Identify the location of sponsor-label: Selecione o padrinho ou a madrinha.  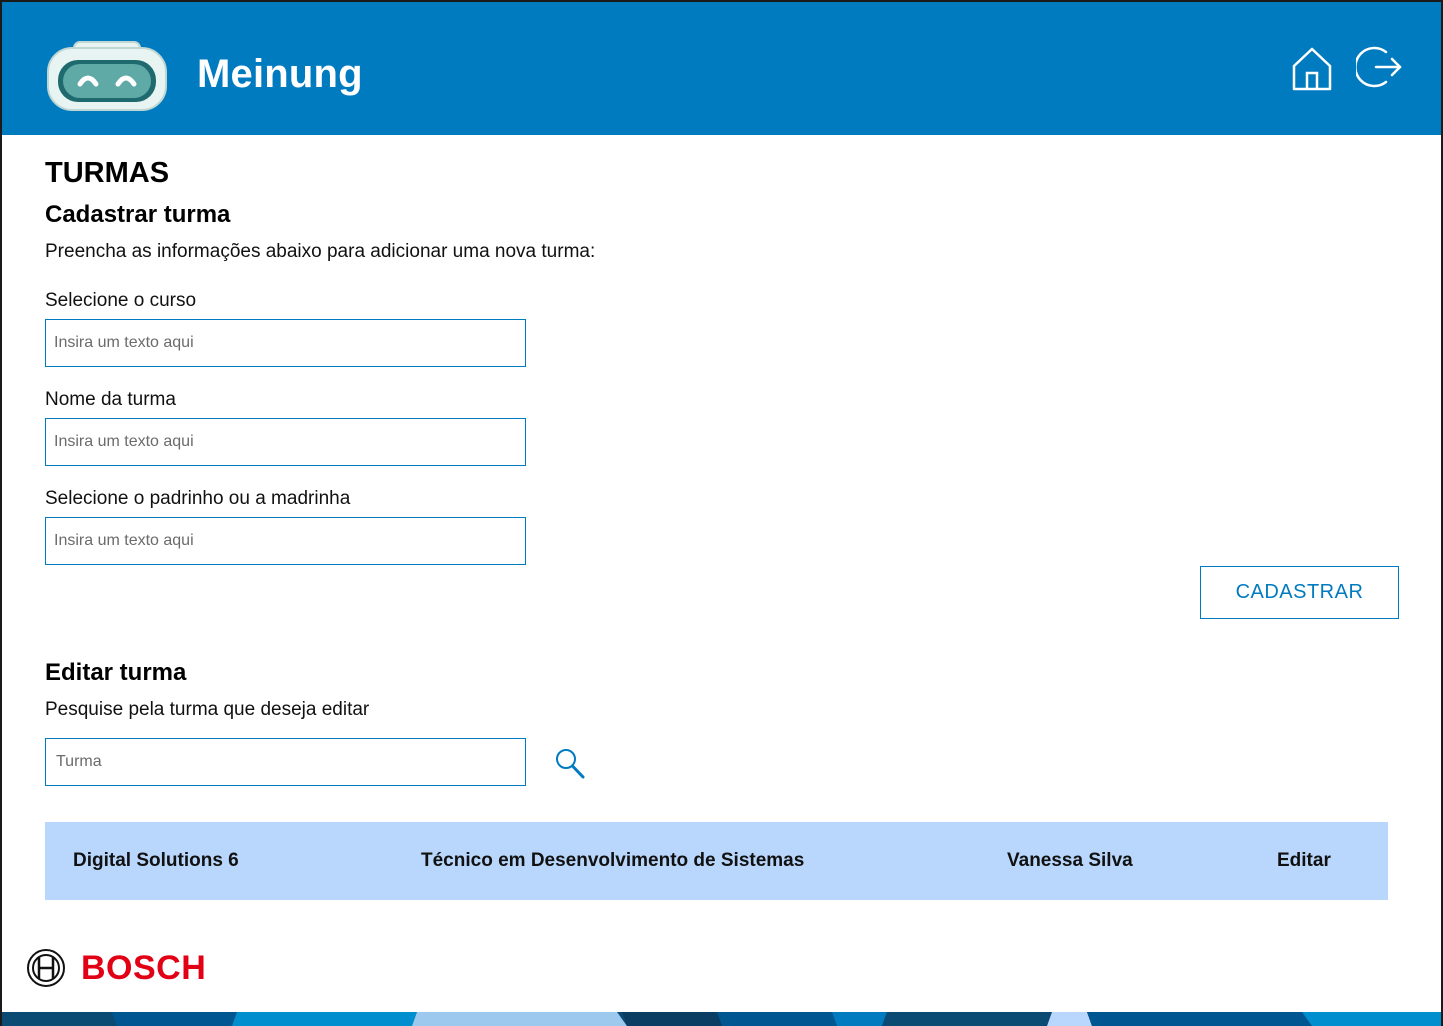
(198, 498).